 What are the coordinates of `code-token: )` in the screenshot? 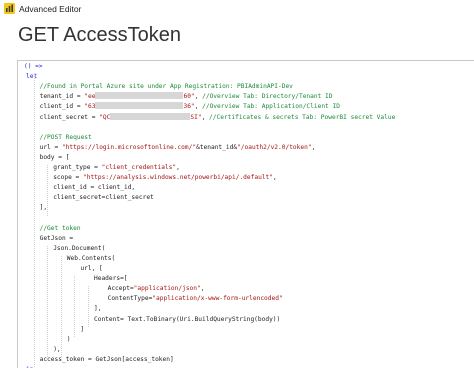 It's located at (68, 339).